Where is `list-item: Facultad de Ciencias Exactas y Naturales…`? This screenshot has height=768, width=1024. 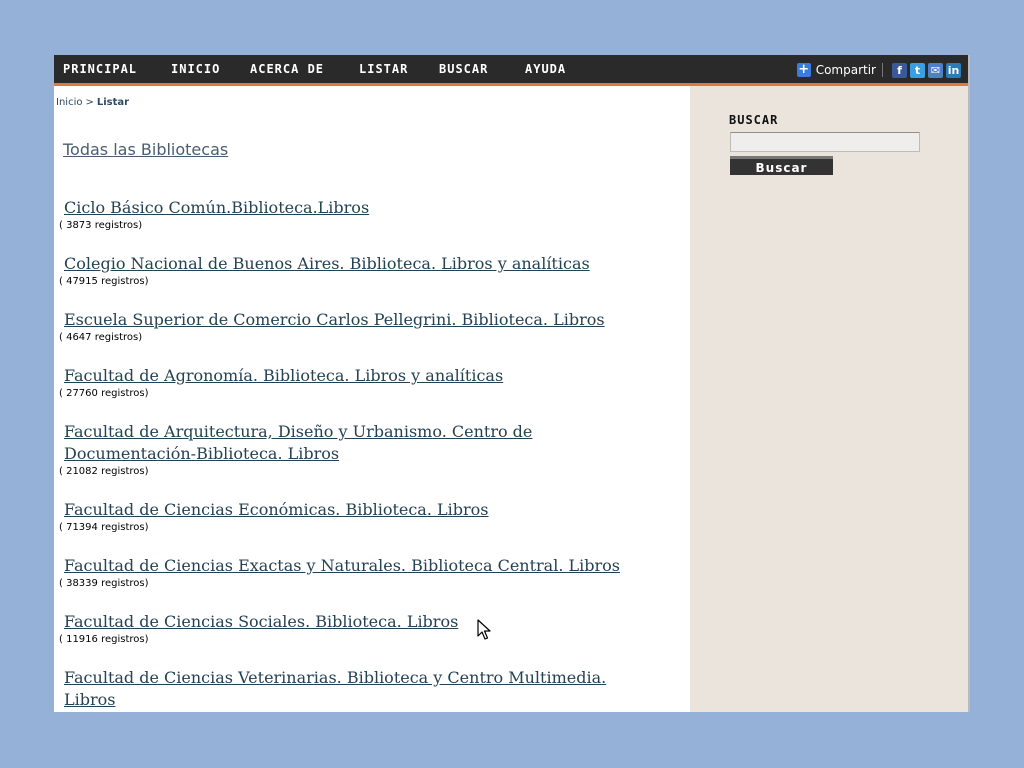
list-item: Facultad de Ciencias Exactas y Naturales… is located at coordinates (372, 583).